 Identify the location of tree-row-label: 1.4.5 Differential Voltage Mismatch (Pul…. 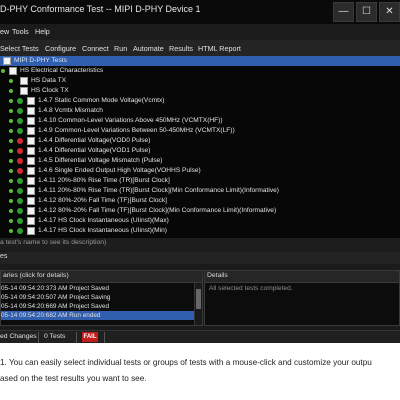
(100, 160).